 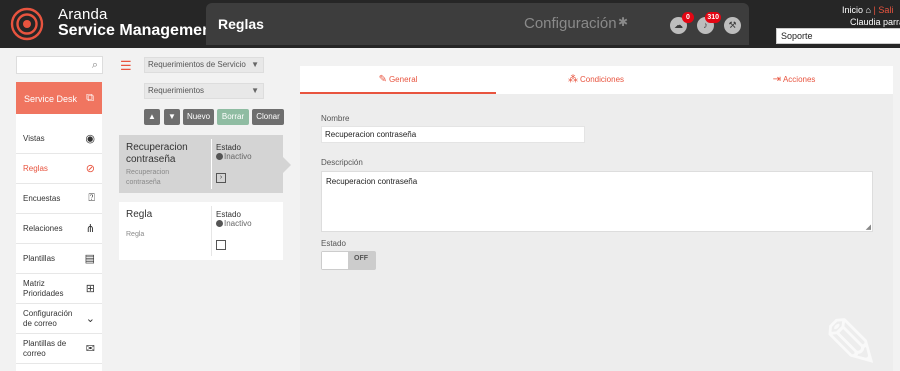 What do you see at coordinates (42, 198) in the screenshot?
I see `sidebar-item-label: Encuestas` at bounding box center [42, 198].